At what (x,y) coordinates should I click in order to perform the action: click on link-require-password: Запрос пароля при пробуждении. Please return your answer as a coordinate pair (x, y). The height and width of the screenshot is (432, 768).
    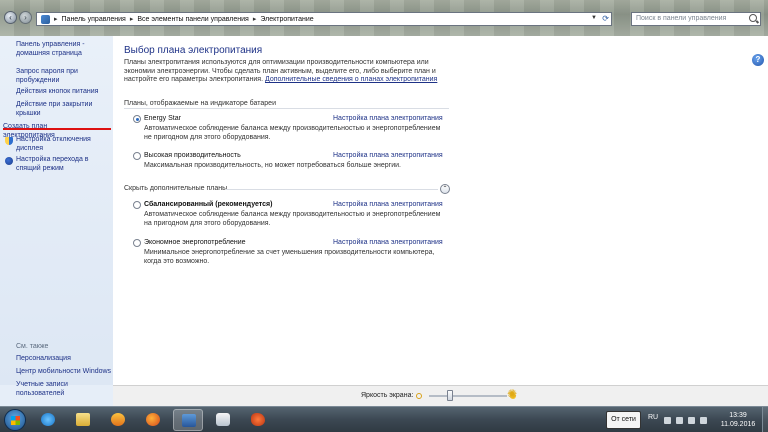
    Looking at the image, I should click on (64, 76).